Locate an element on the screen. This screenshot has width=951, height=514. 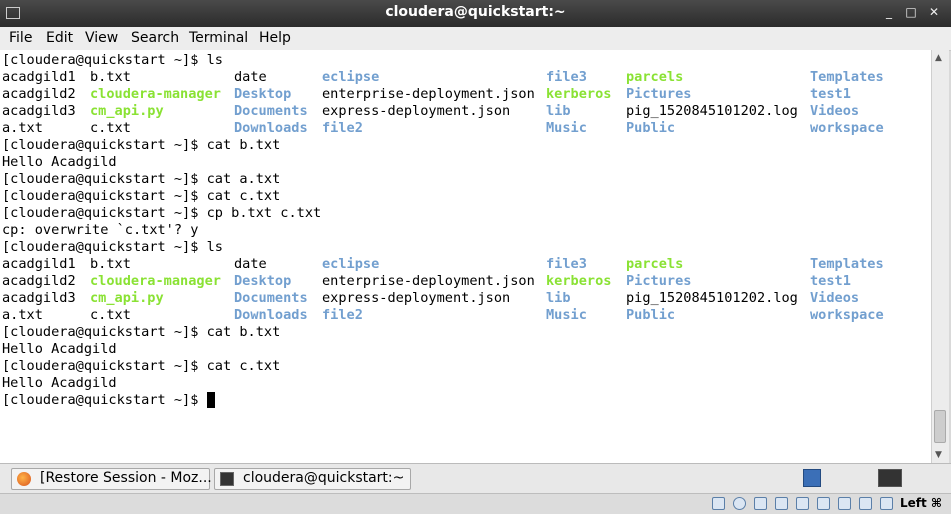
mouse-integration-icon is located at coordinates (886, 503).